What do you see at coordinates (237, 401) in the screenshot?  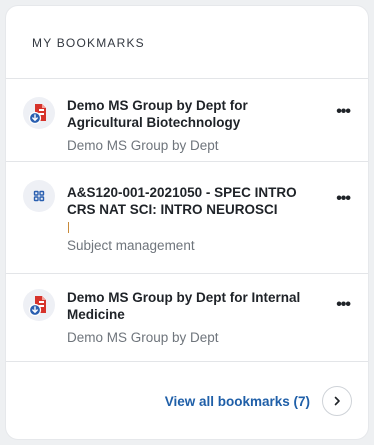 I see `view-all-bookmarks-link: View all bookmarks (7)` at bounding box center [237, 401].